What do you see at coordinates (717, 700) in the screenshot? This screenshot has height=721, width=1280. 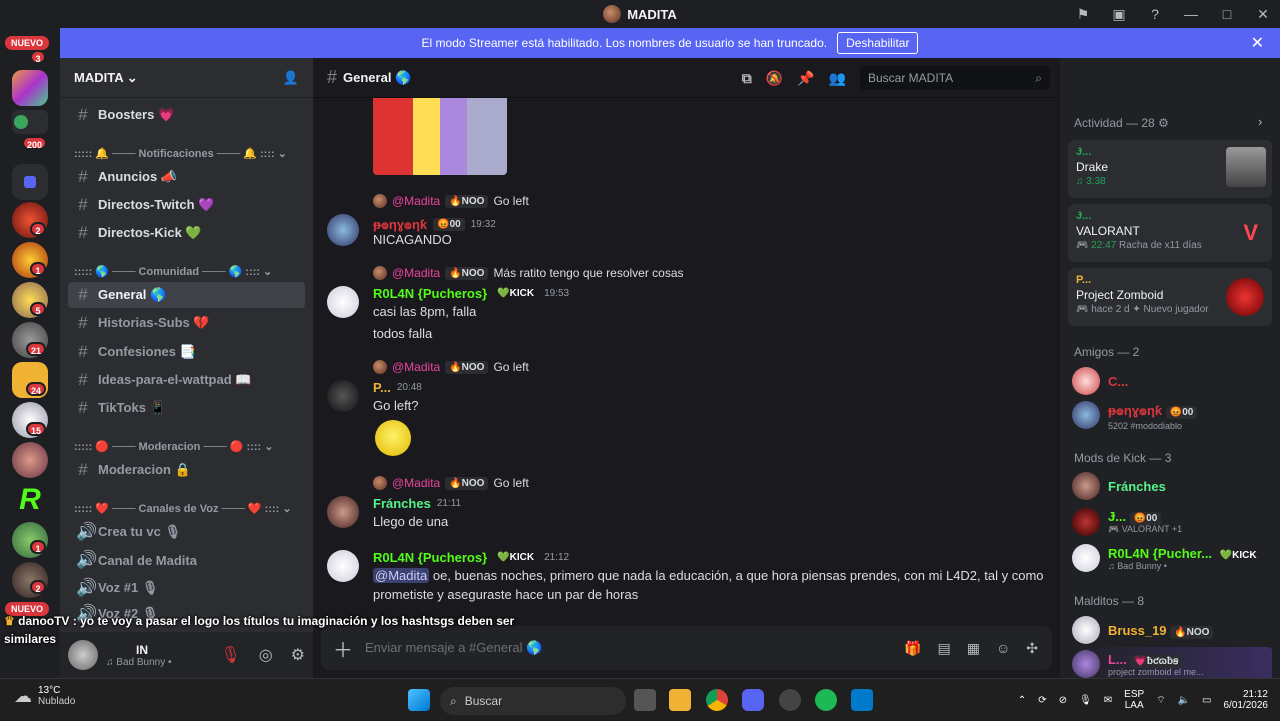 I see `chrome-icon` at bounding box center [717, 700].